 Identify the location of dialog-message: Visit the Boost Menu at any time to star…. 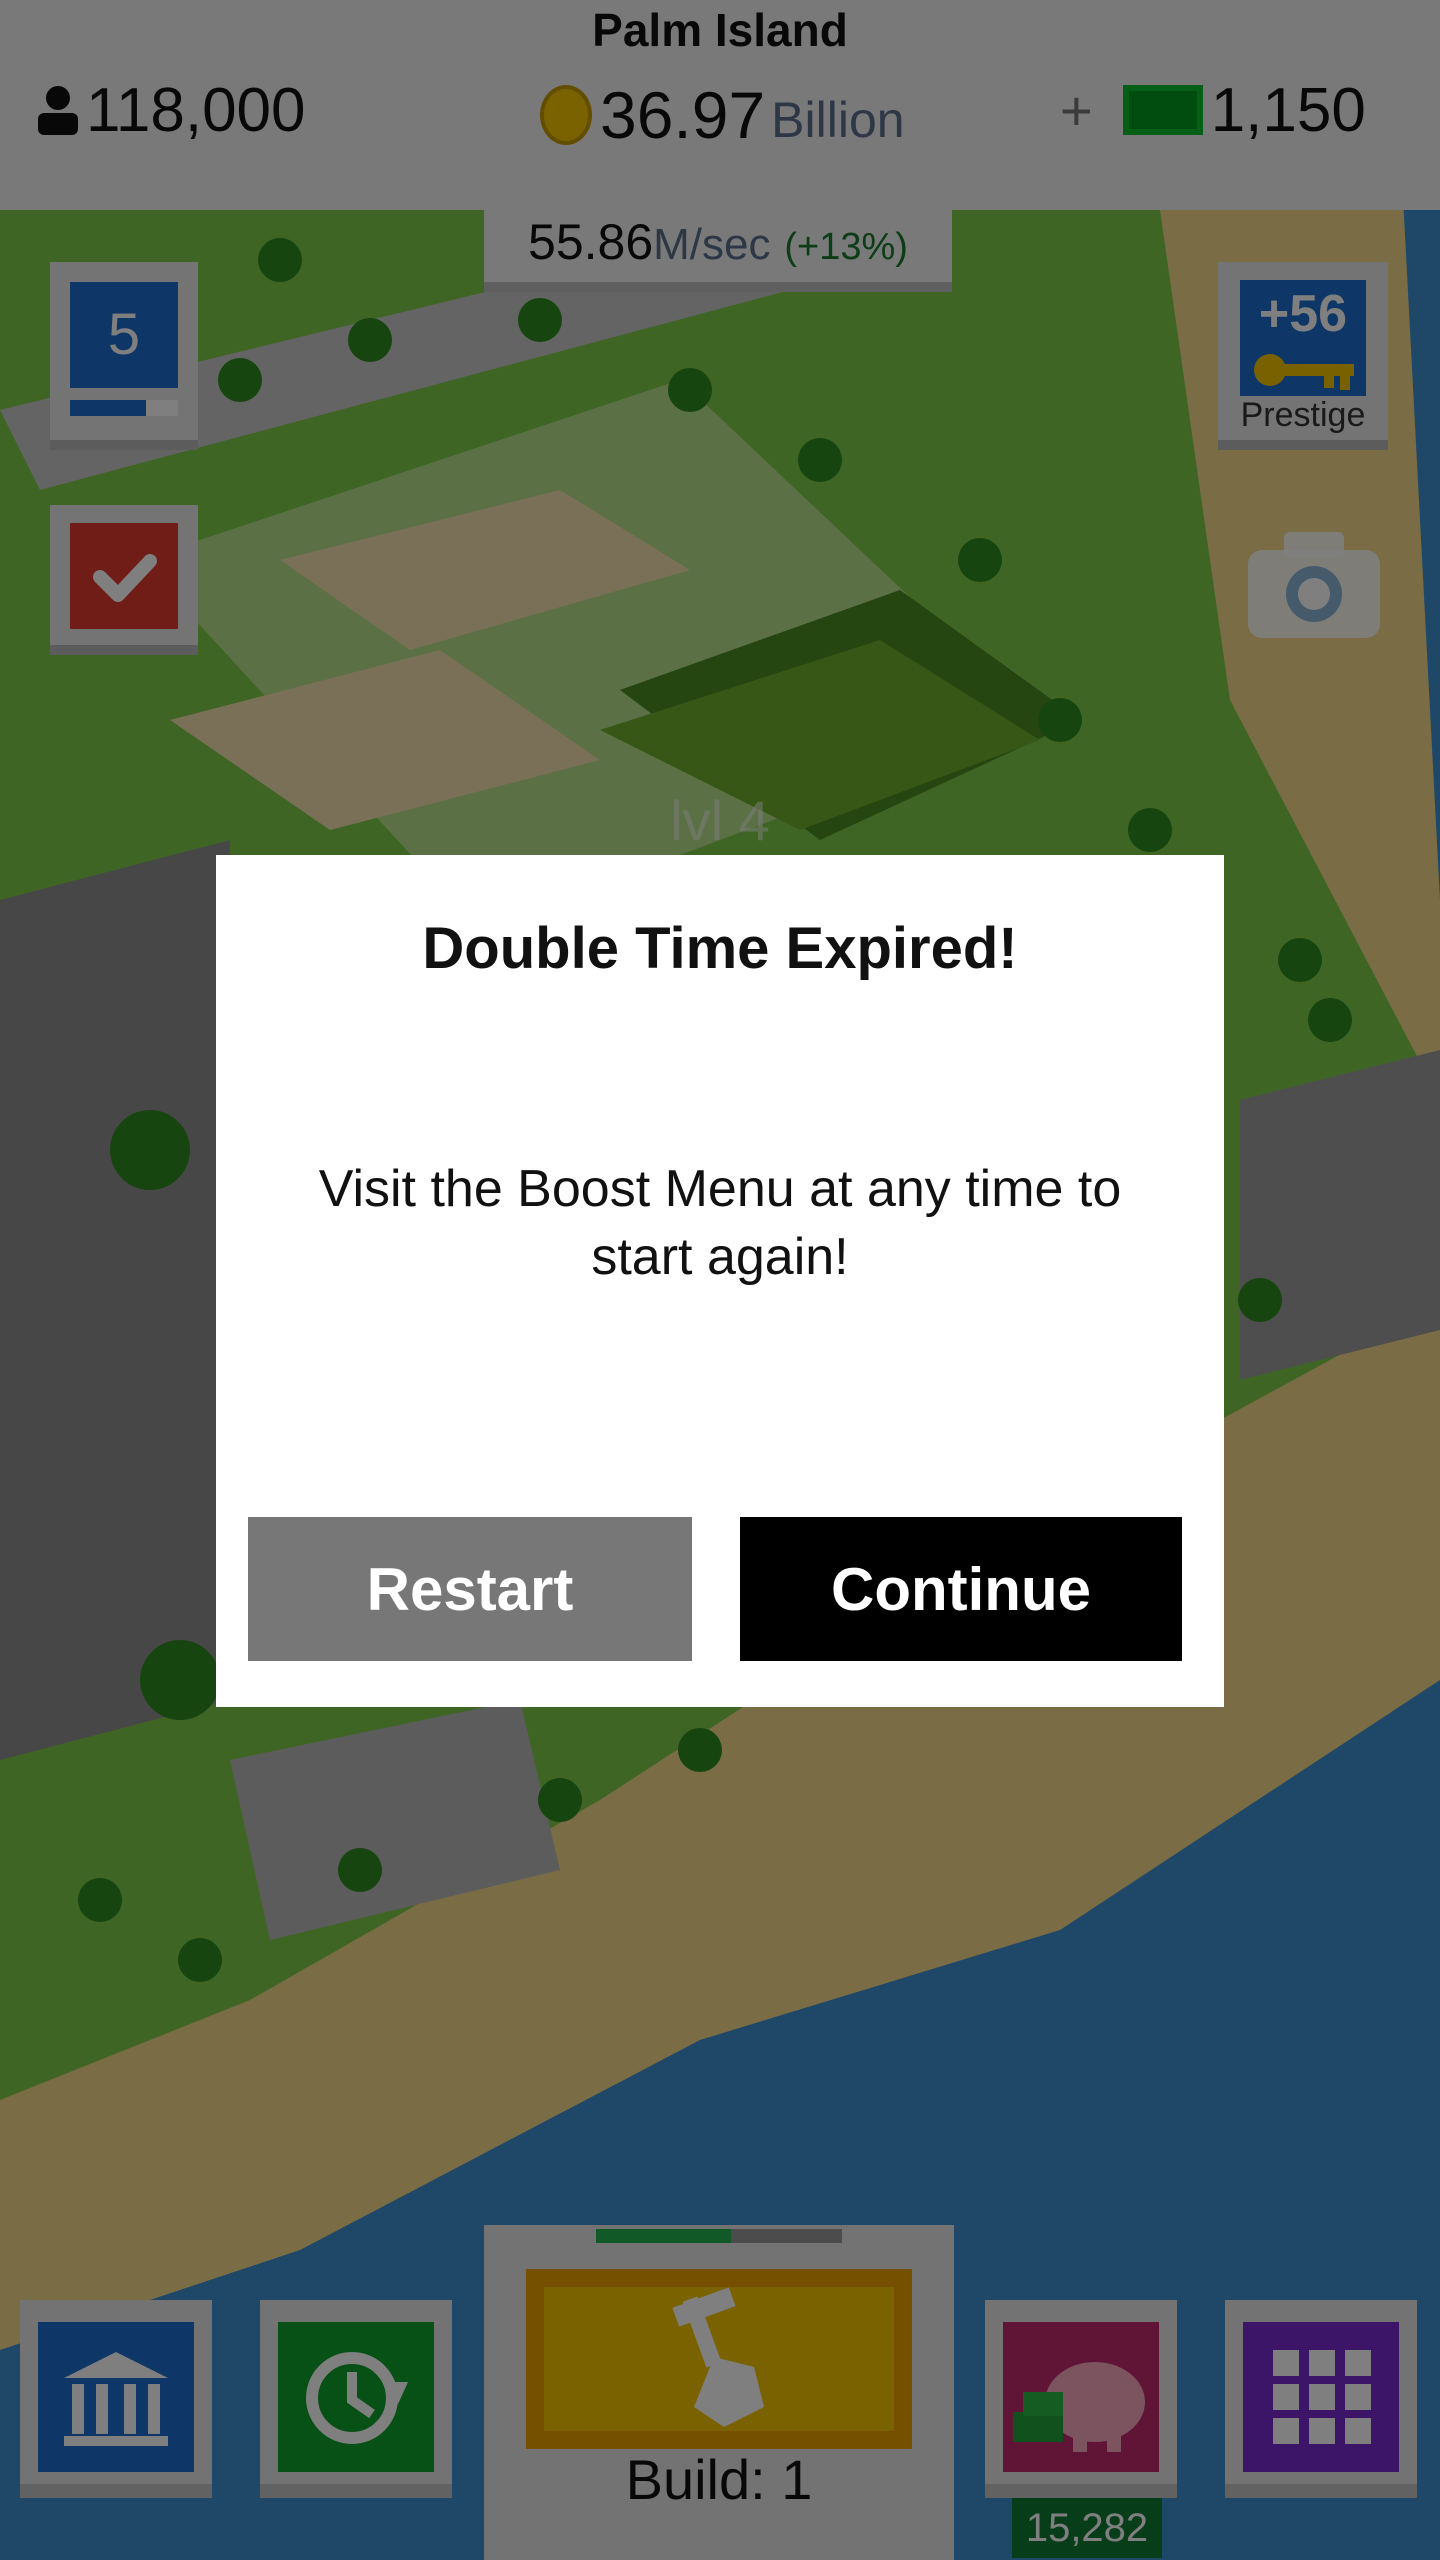
(720, 1223).